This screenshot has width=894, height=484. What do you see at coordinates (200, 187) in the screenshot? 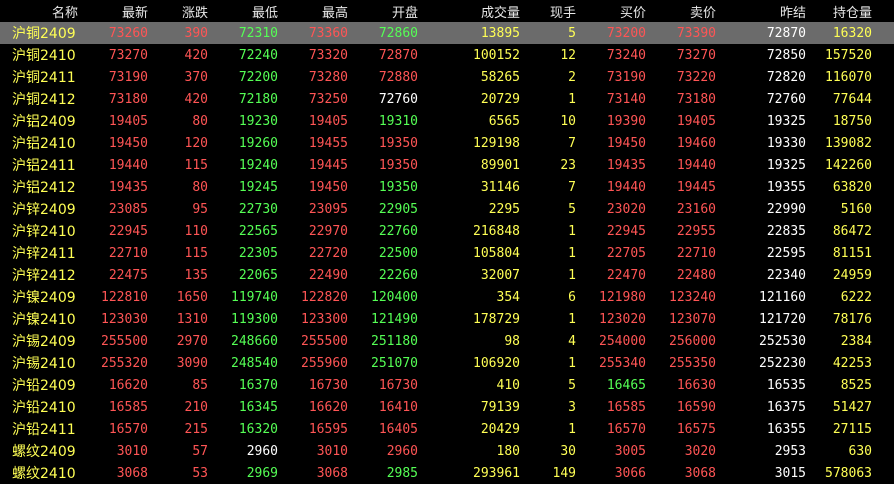
I see `cell-change: 80` at bounding box center [200, 187].